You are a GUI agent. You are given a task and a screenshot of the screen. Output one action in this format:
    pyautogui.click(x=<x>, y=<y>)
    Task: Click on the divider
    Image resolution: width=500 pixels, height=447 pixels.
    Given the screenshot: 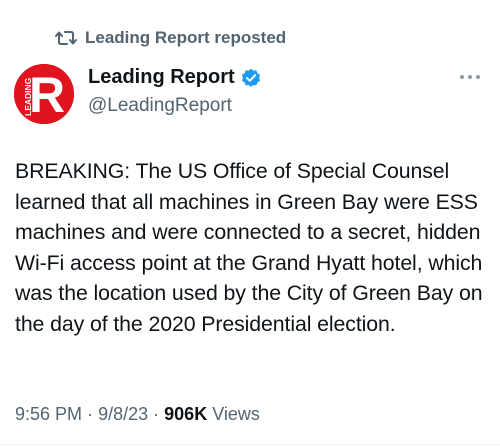 What is the action you would take?
    pyautogui.click(x=250, y=444)
    